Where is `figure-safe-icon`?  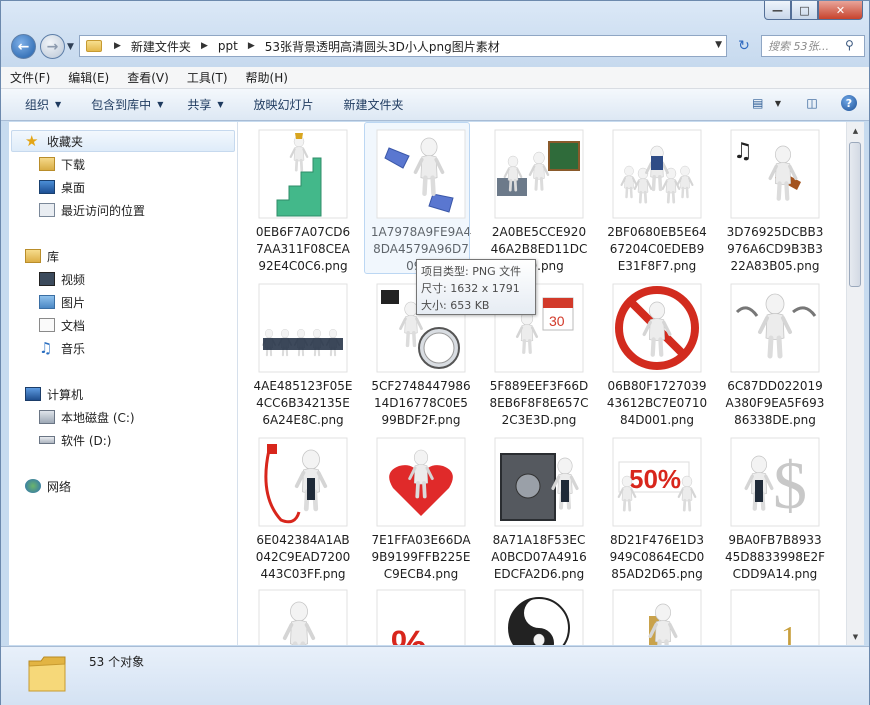 figure-safe-icon is located at coordinates (539, 482).